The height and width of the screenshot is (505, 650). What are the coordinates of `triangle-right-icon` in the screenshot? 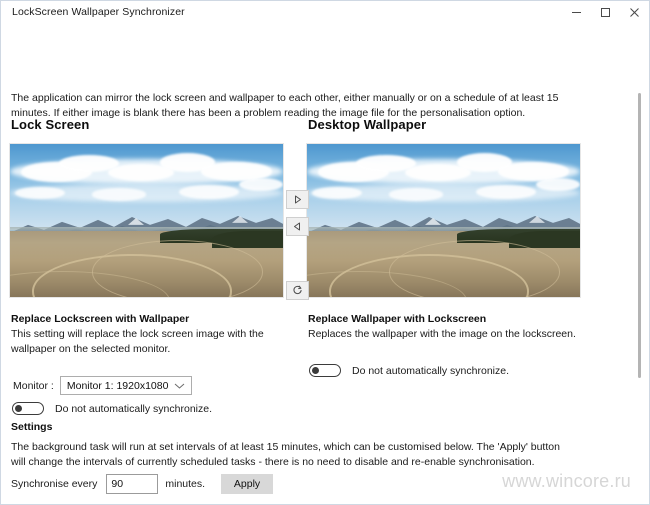 It's located at (298, 199).